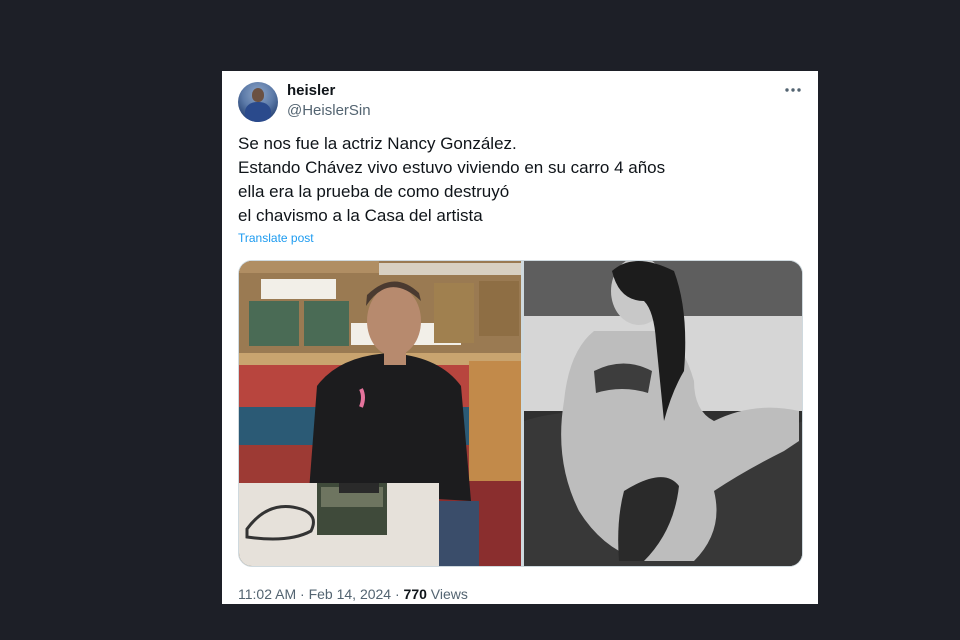 Image resolution: width=960 pixels, height=640 pixels. Describe the element at coordinates (311, 91) in the screenshot. I see `author-display-name: heisler` at that location.